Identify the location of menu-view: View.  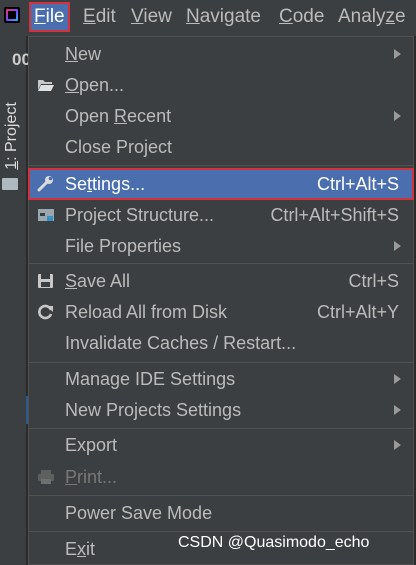
(151, 17).